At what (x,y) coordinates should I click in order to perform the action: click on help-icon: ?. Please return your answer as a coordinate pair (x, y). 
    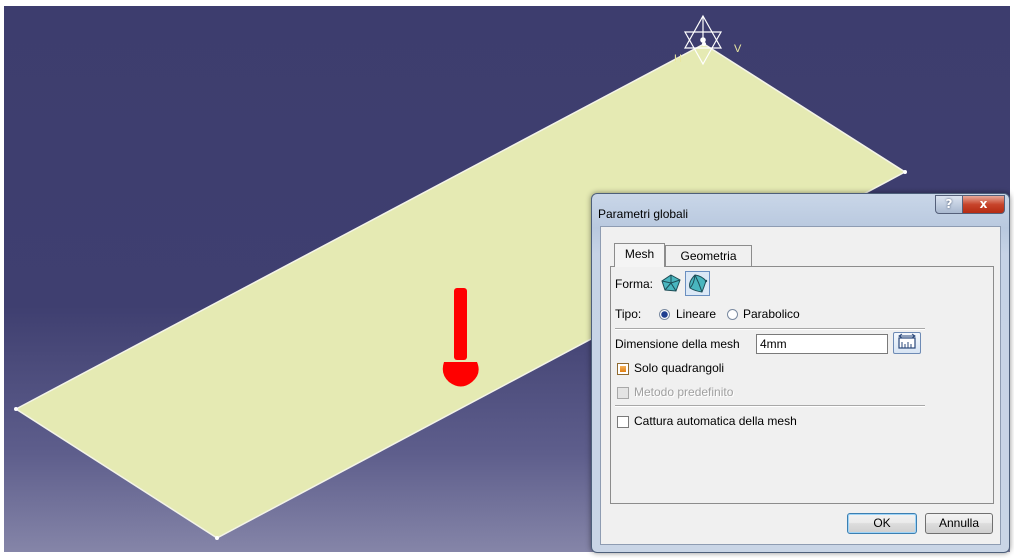
    Looking at the image, I should click on (949, 204).